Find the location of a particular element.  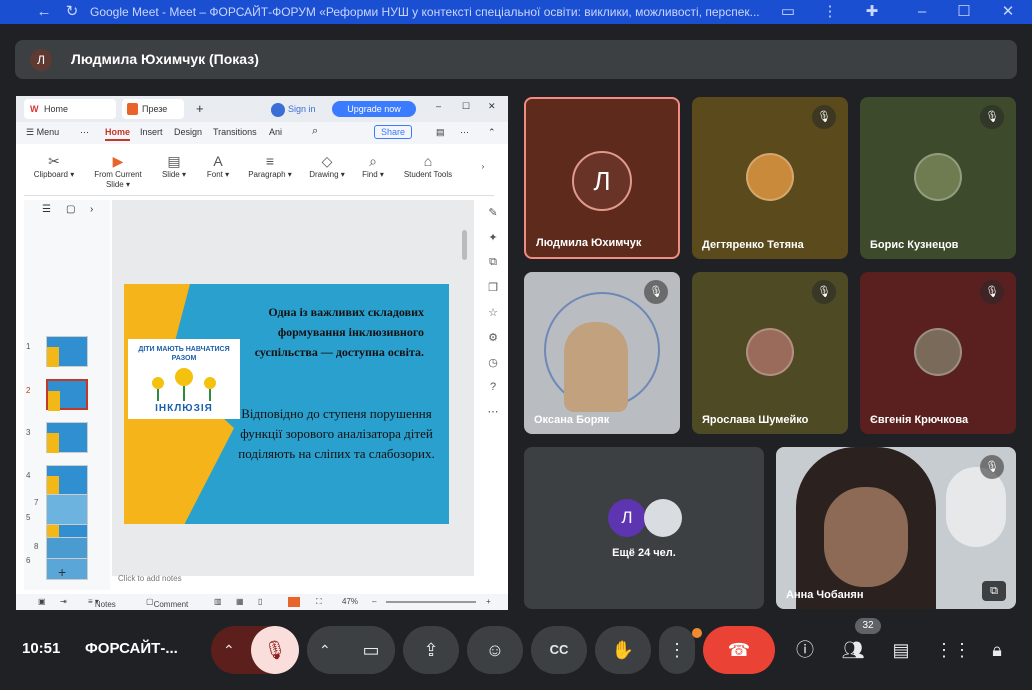

magic-icon: ✦ is located at coordinates (493, 237).